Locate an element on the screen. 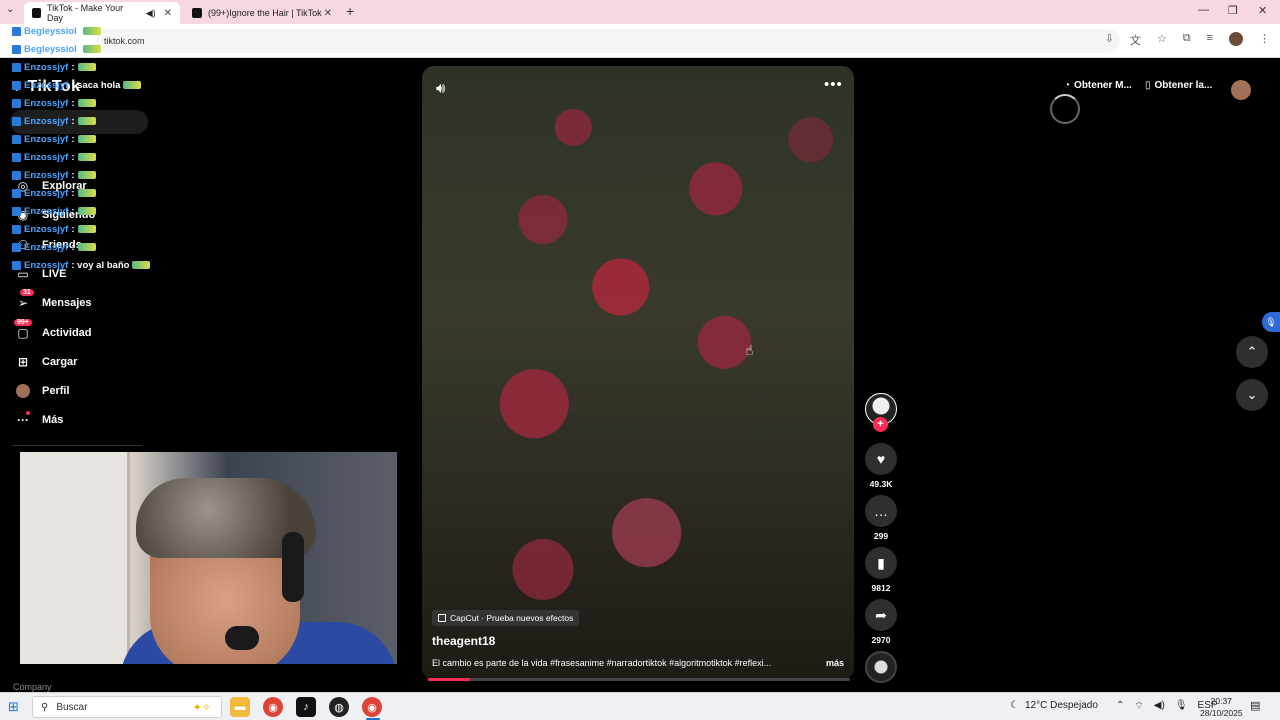 The width and height of the screenshot is (1280, 720). effect-tag: CapCut · Prueba nuevos efectos is located at coordinates (506, 618).